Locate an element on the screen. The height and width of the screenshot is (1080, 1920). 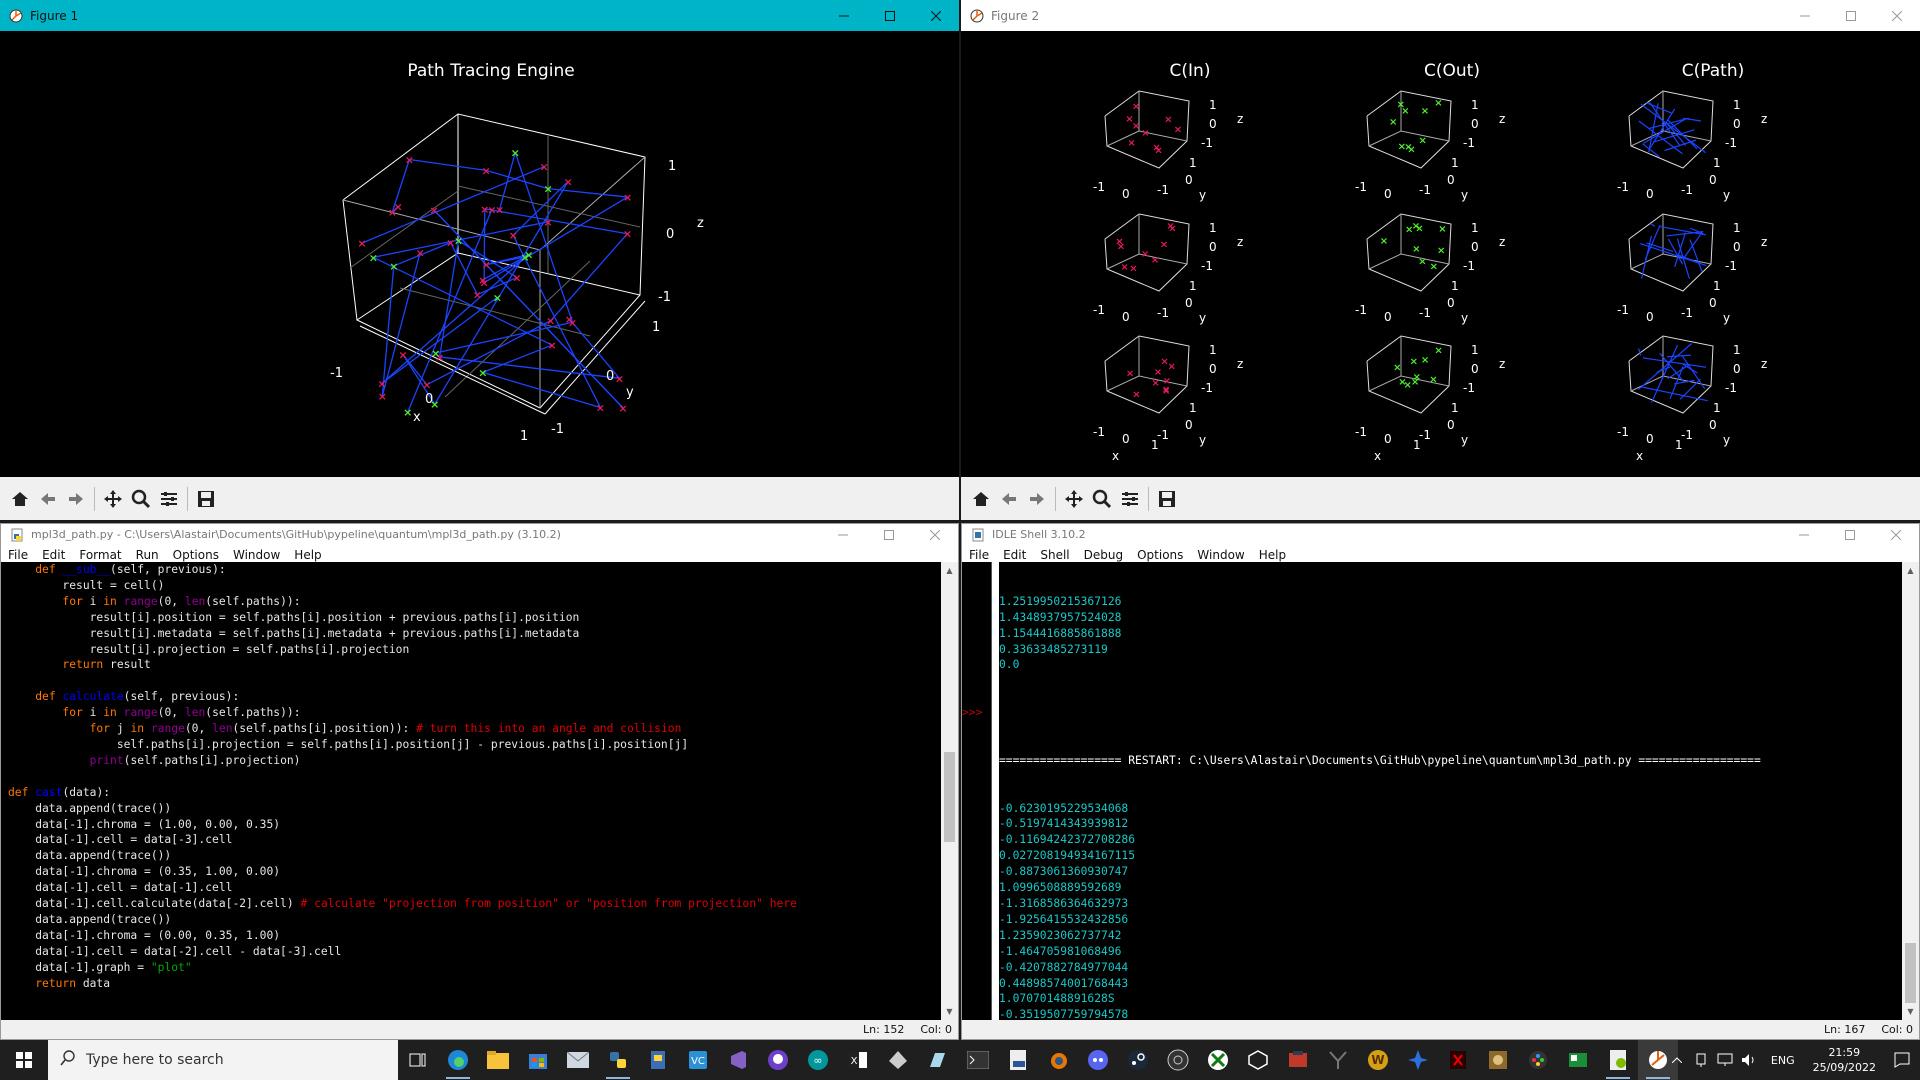
terminal-icon is located at coordinates (978, 1060).